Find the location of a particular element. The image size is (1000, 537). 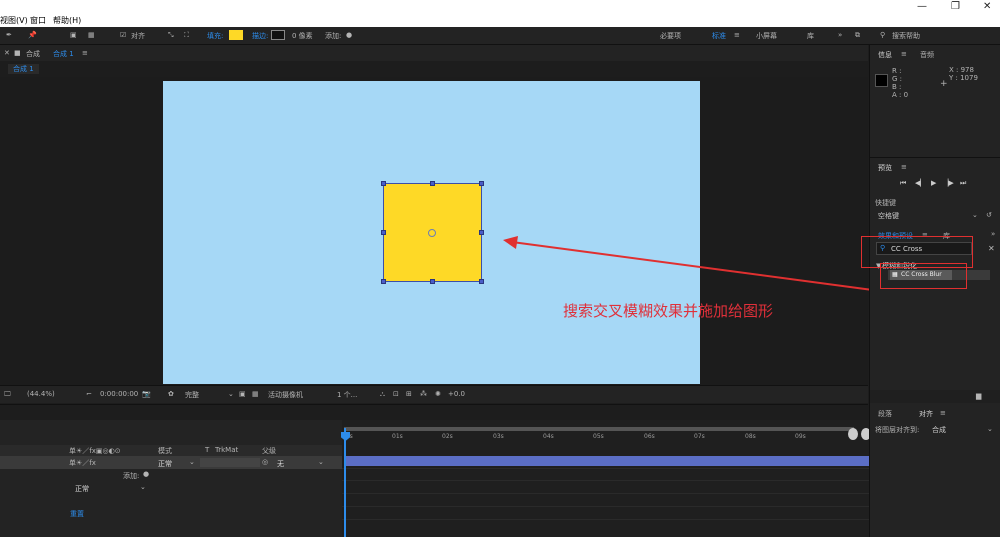

transform-icon: ⛶ is located at coordinates (186, 35).